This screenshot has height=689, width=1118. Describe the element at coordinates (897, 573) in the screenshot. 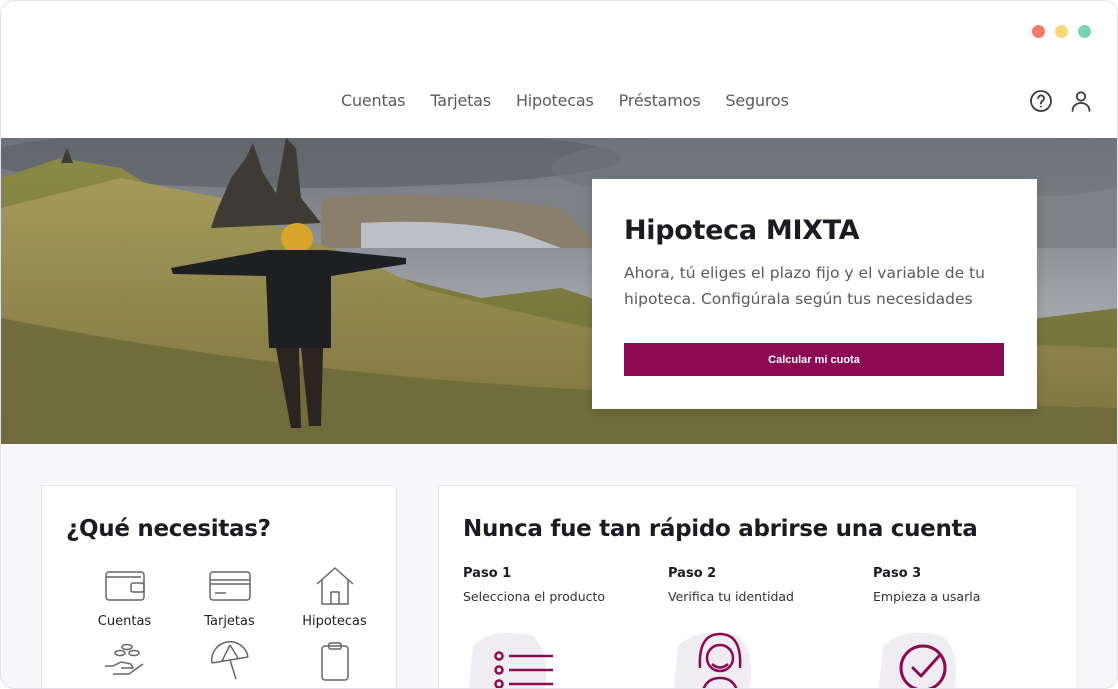

I see `step-title: Paso 3` at that location.